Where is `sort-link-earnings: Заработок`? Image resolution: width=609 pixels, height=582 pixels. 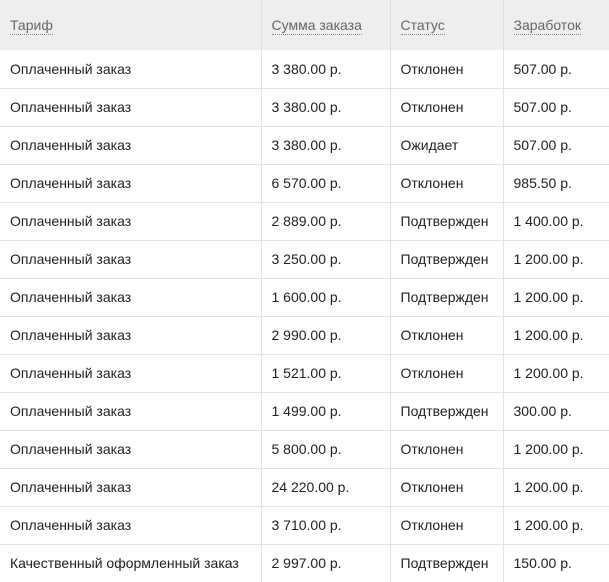 sort-link-earnings: Заработок is located at coordinates (547, 26).